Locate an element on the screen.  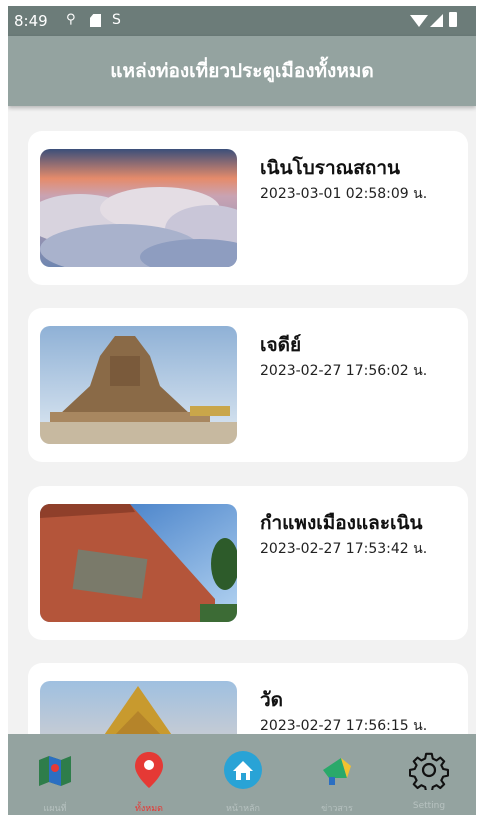
page-title: แหล่งท่องเที่ยวประตูเมืองทั้งหมด is located at coordinates (242, 71).